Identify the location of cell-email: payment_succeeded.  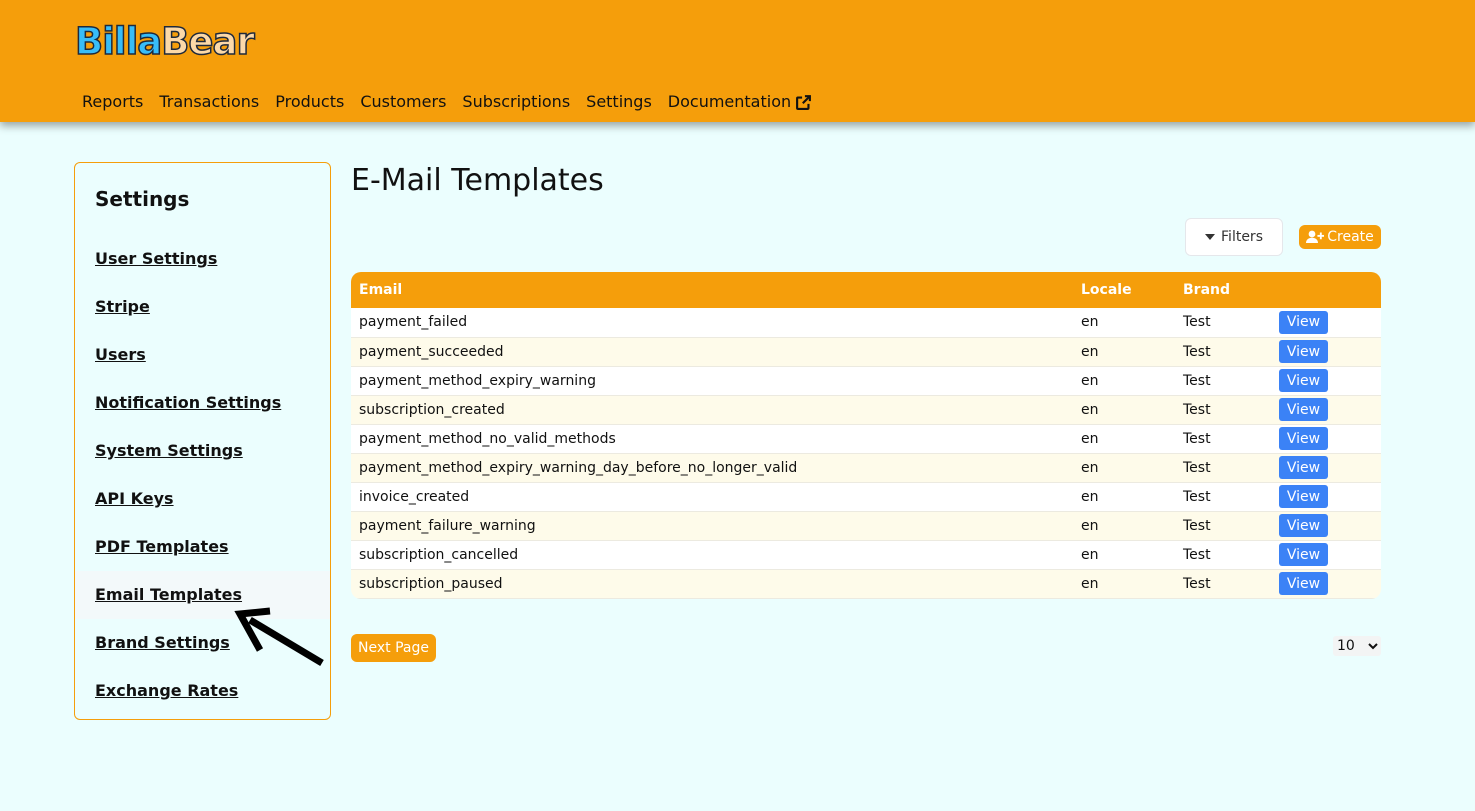
(431, 351).